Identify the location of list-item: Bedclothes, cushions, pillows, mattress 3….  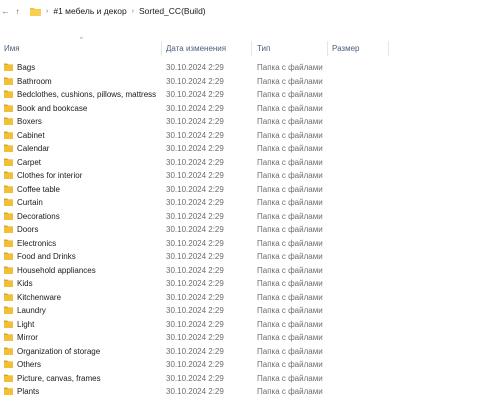
(250, 95).